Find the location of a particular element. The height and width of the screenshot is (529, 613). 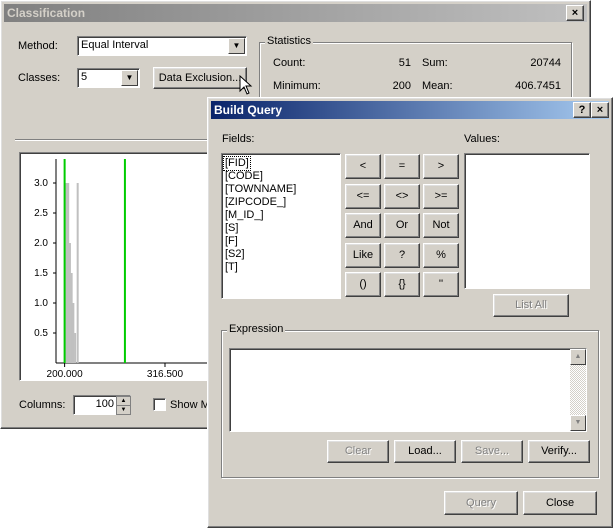

query-label: Query is located at coordinates (481, 503).